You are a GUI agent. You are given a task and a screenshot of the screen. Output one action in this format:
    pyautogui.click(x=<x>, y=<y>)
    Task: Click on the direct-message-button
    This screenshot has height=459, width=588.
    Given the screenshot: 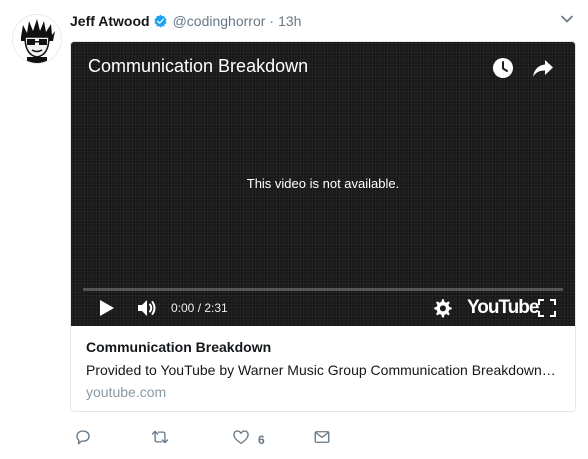 What is the action you would take?
    pyautogui.click(x=322, y=439)
    